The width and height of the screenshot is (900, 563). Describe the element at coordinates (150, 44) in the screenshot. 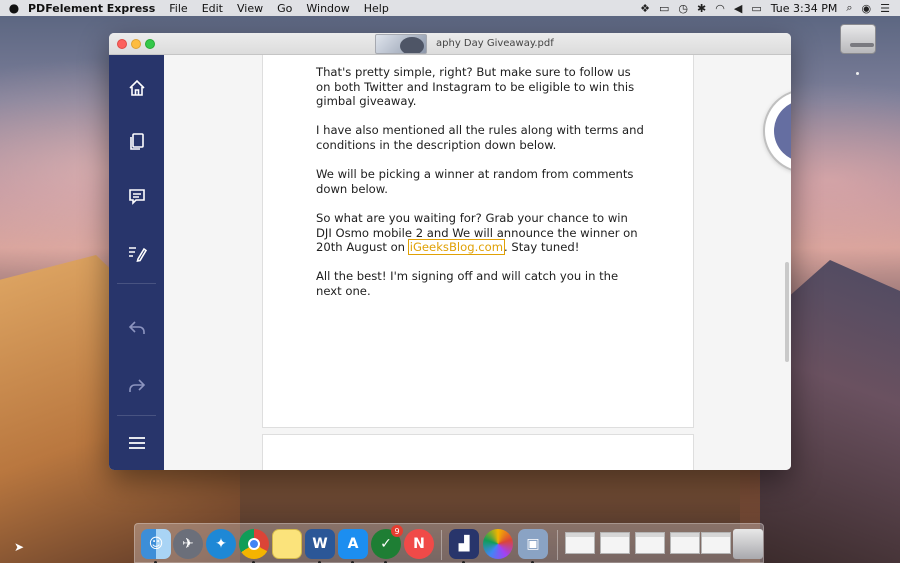

I see `zoom-button` at that location.